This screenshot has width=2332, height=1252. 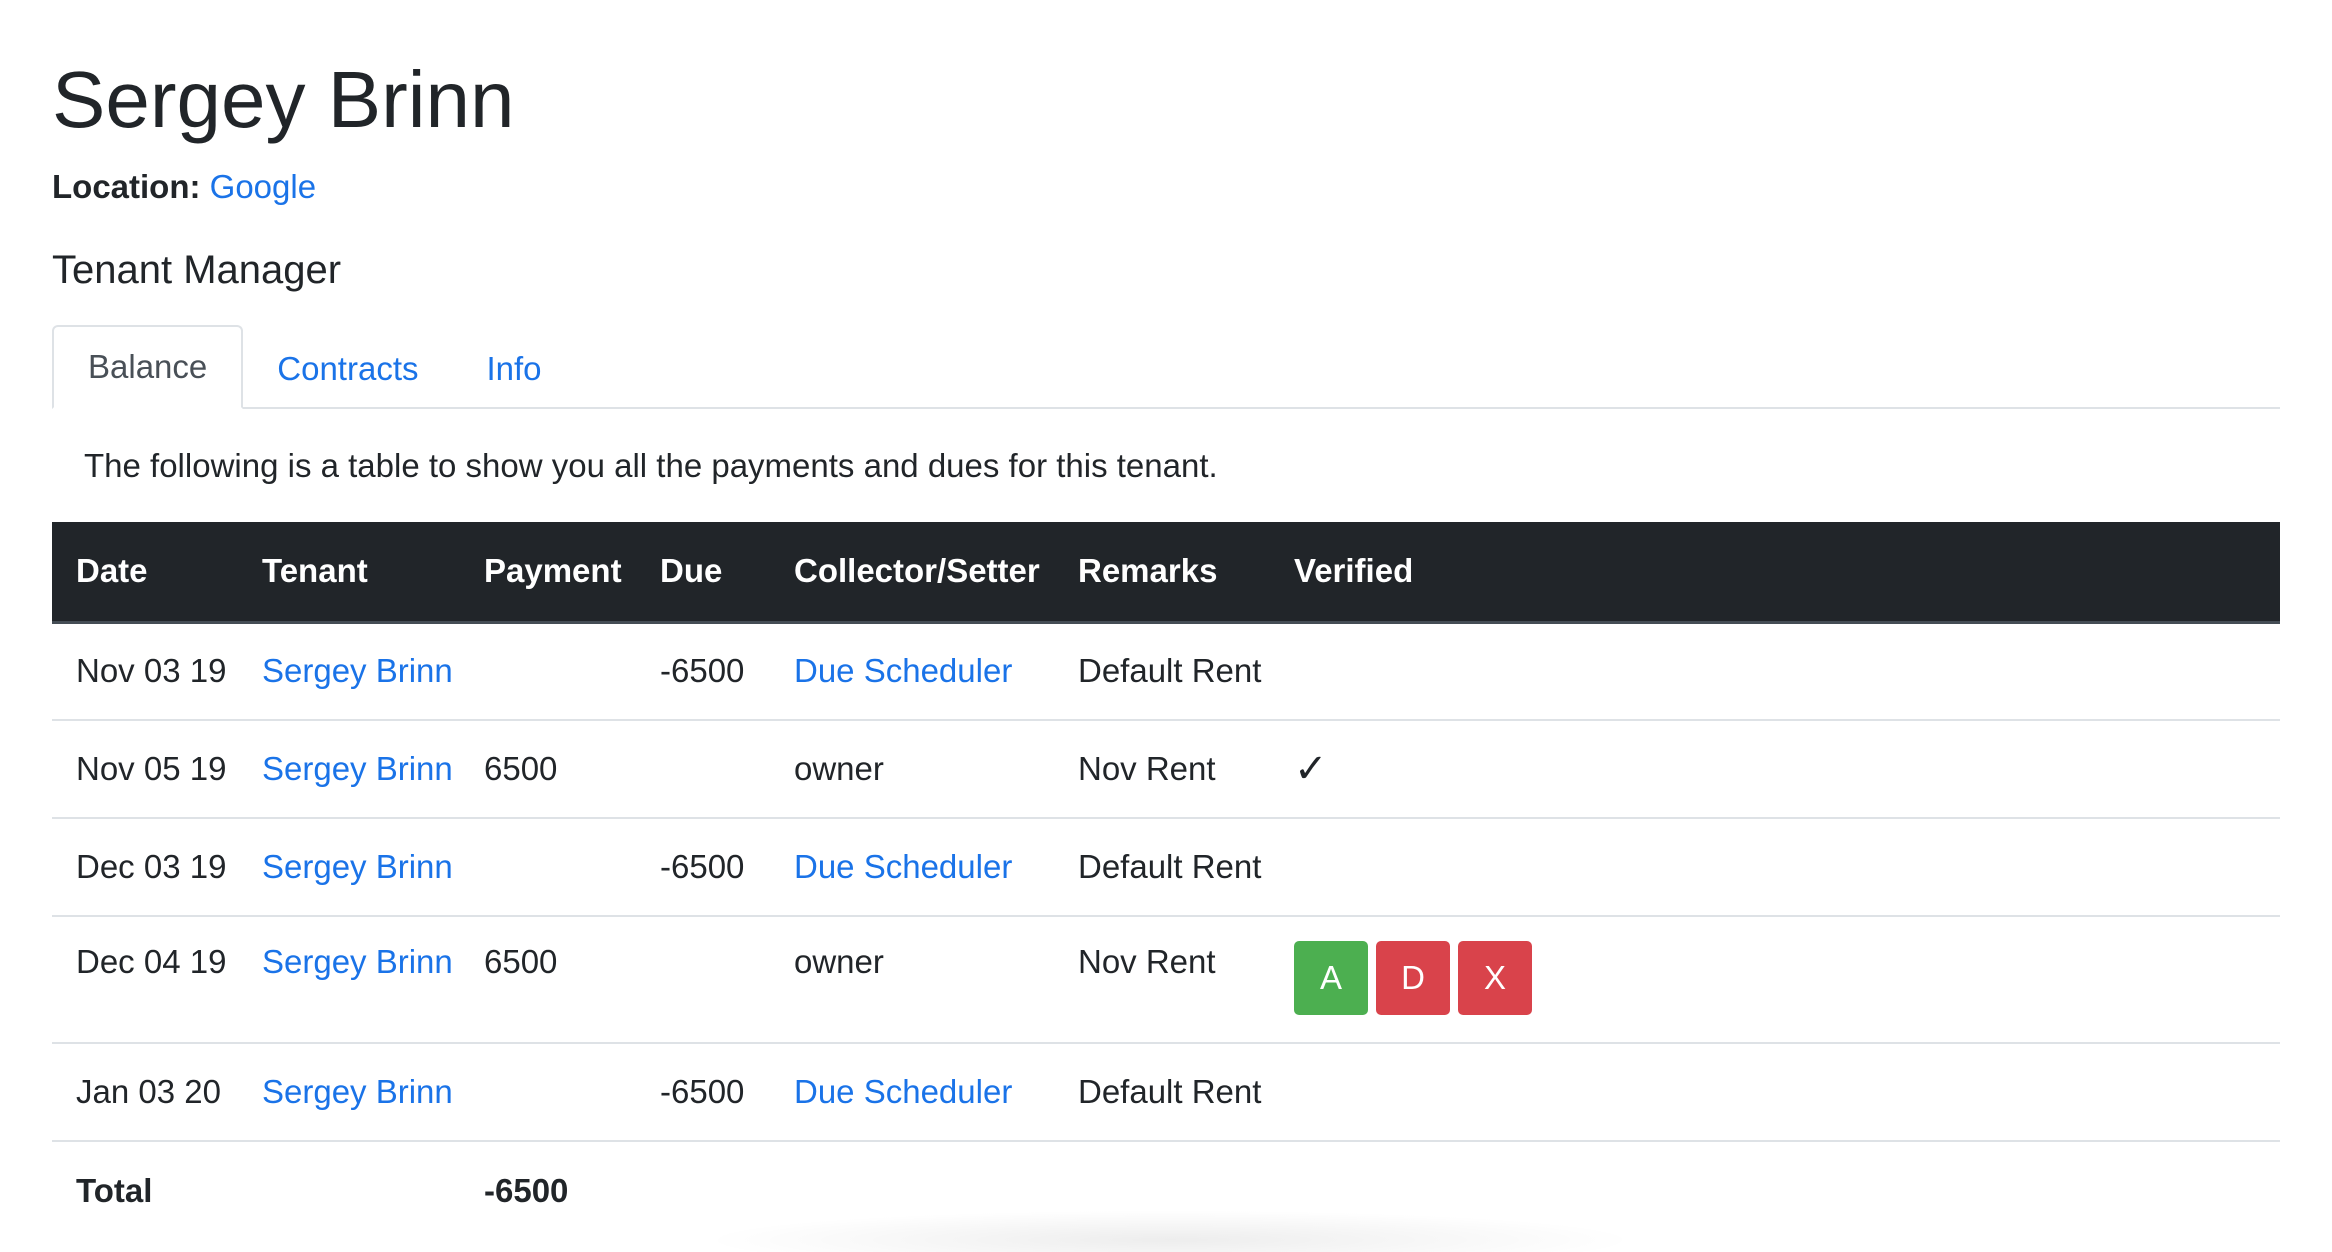 What do you see at coordinates (145, 1189) in the screenshot?
I see `total-label: Total` at bounding box center [145, 1189].